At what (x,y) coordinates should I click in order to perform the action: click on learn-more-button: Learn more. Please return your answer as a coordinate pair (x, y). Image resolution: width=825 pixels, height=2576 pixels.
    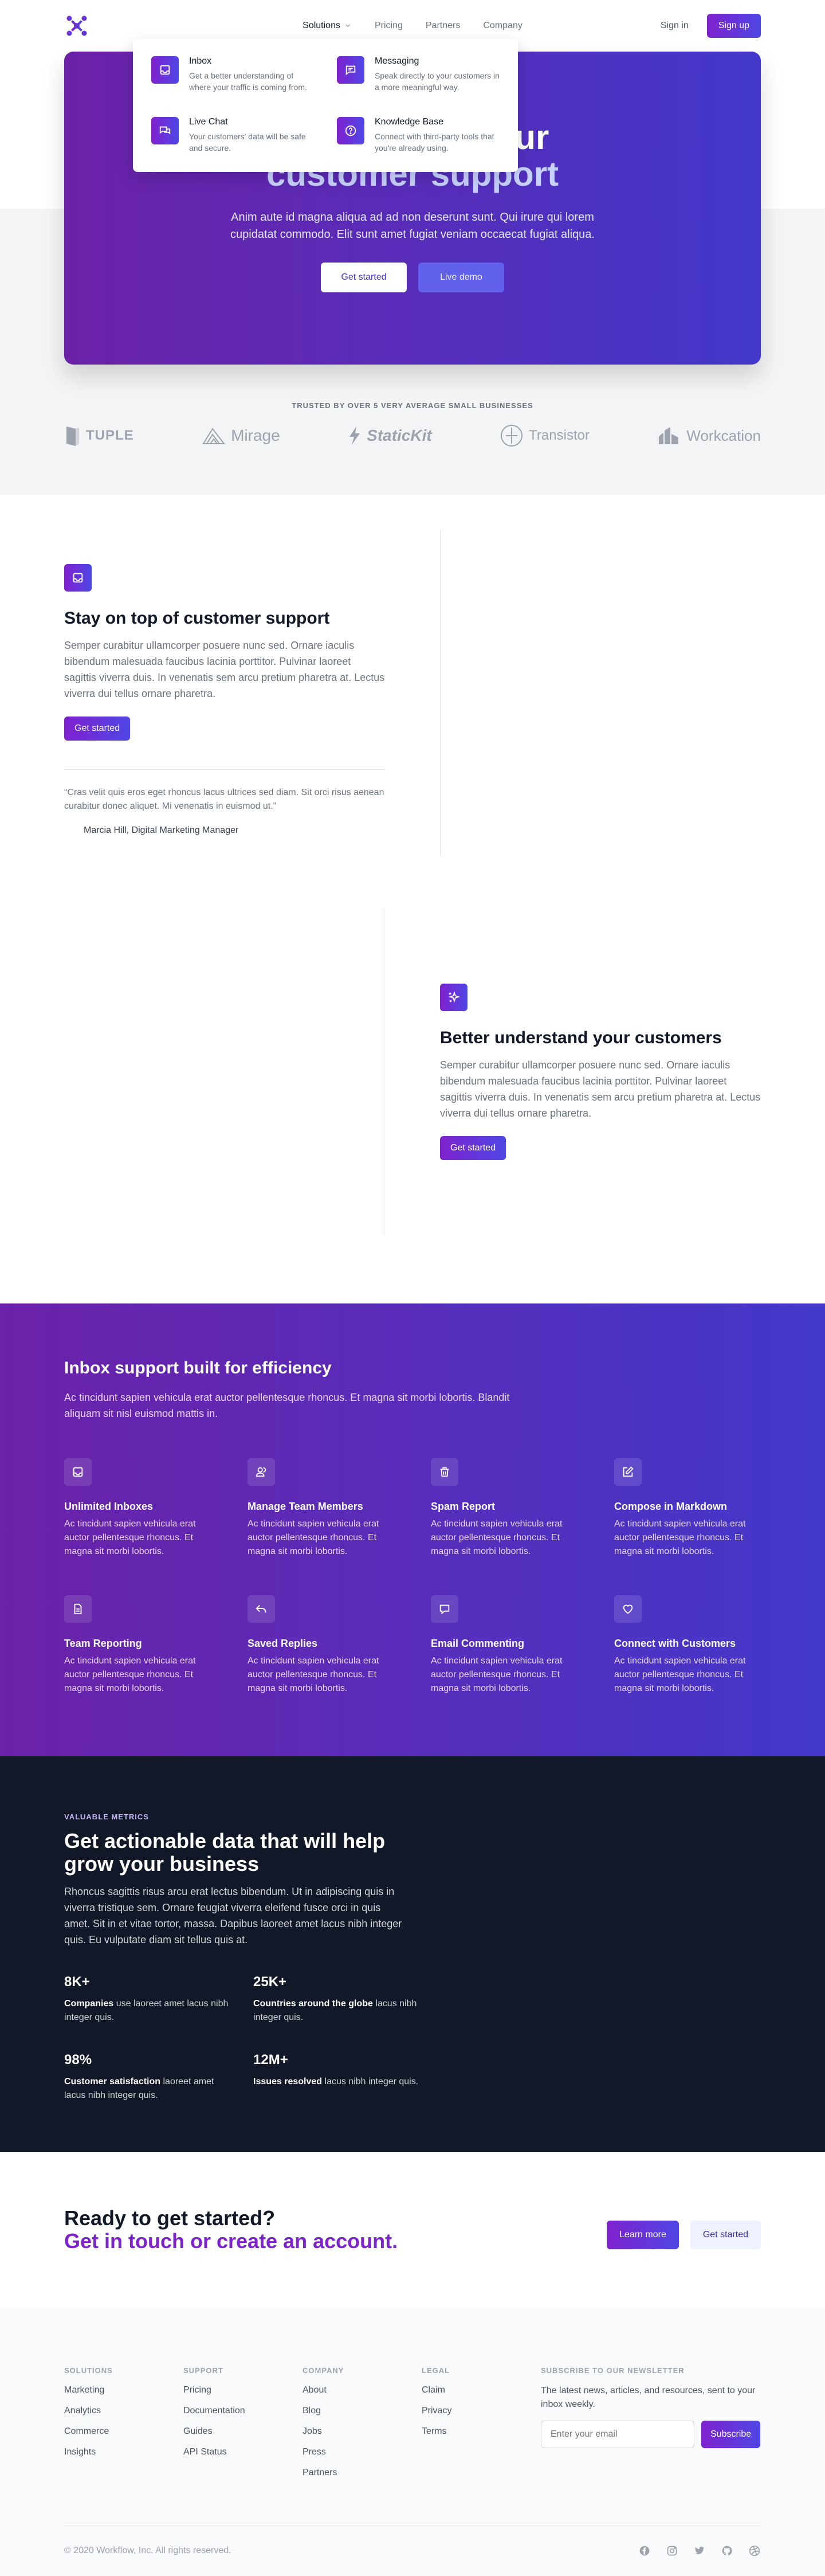
    Looking at the image, I should click on (643, 2235).